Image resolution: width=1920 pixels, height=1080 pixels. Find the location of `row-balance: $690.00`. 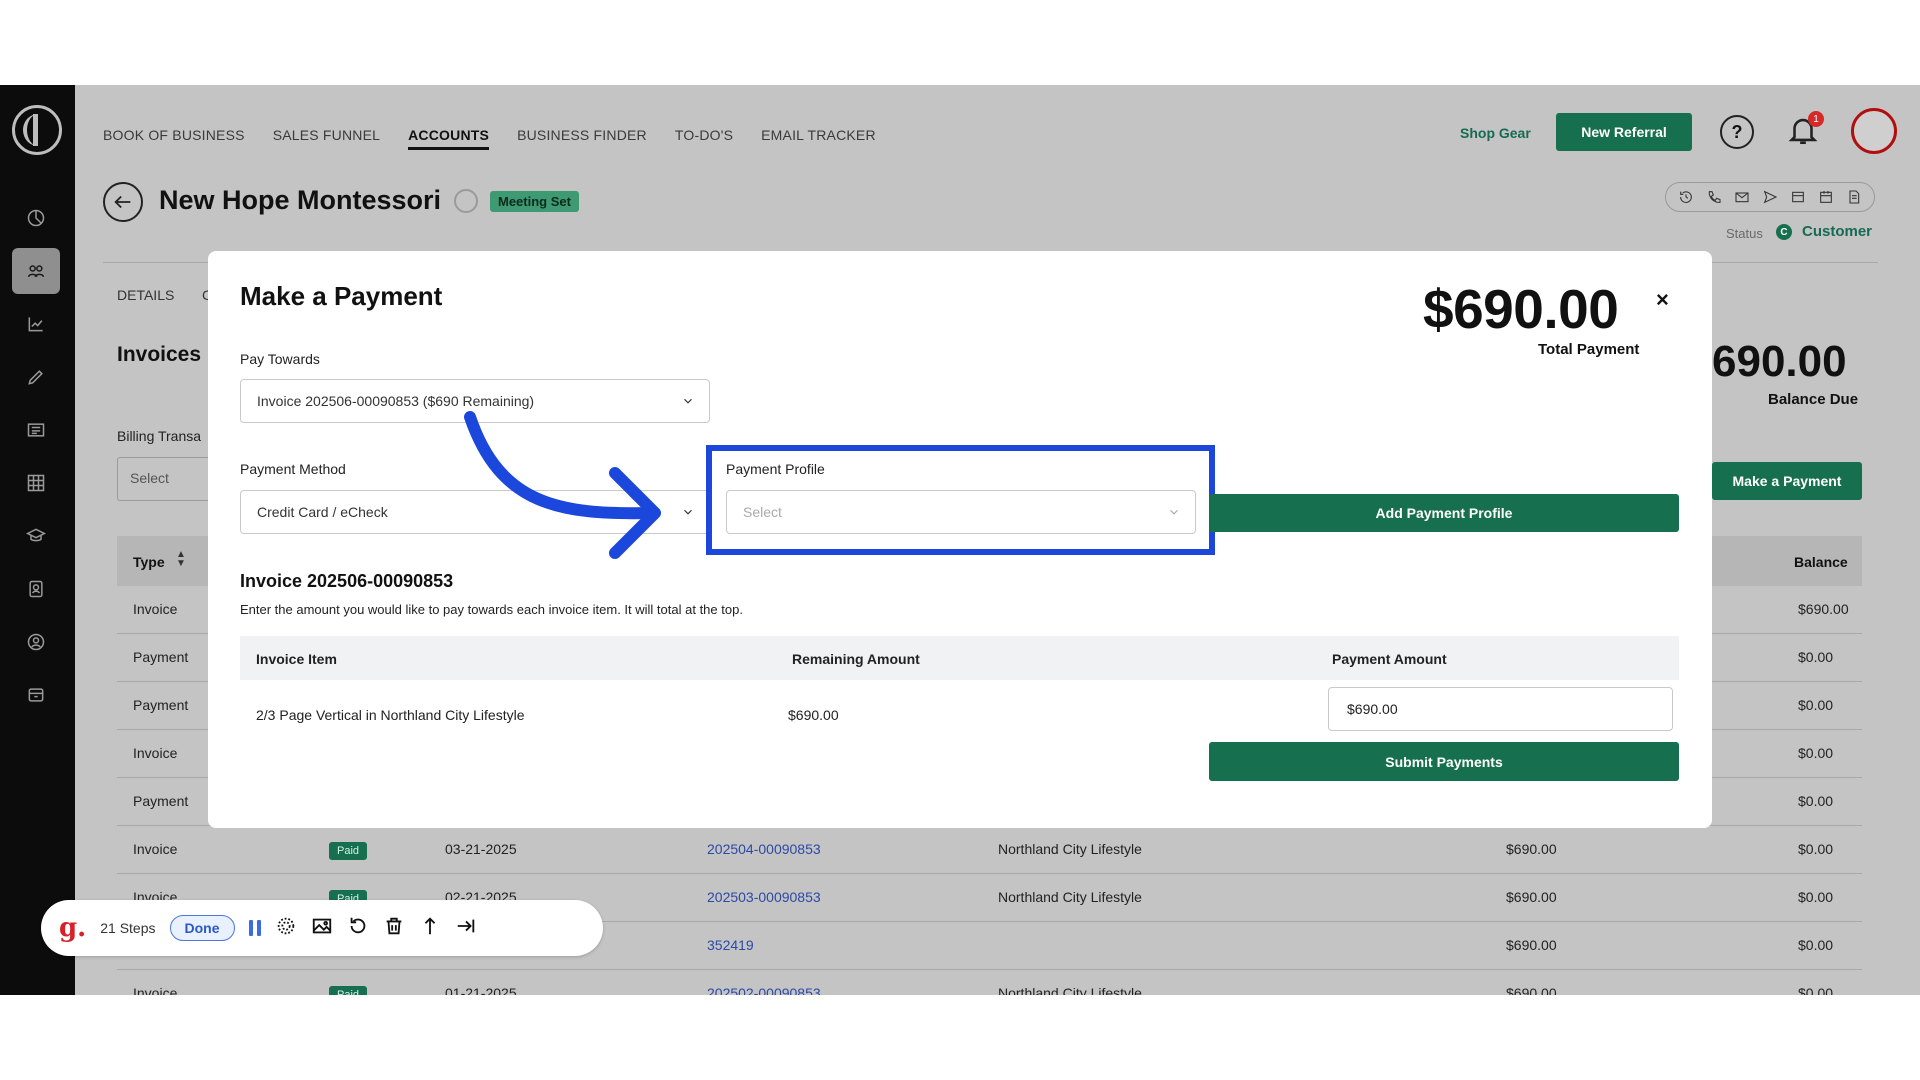

row-balance: $690.00 is located at coordinates (1823, 609).